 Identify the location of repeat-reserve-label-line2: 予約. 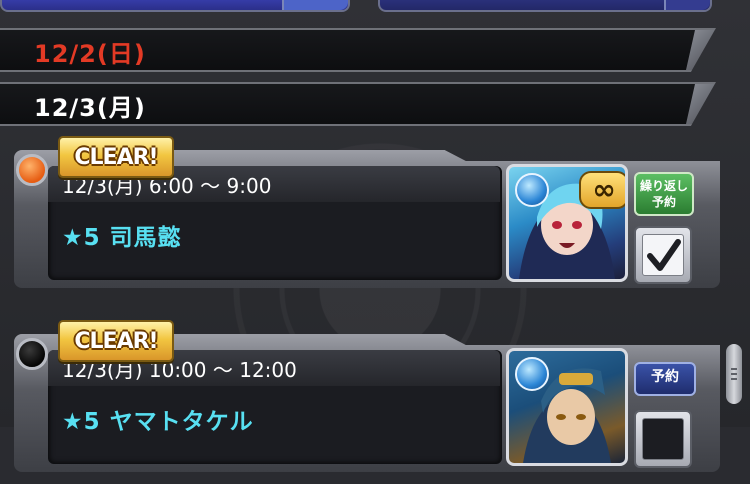
(663, 202).